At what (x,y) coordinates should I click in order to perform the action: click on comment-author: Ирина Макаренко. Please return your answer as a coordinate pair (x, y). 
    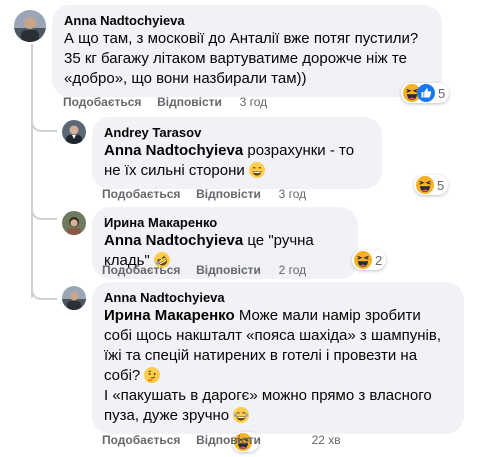
    Looking at the image, I should click on (225, 223).